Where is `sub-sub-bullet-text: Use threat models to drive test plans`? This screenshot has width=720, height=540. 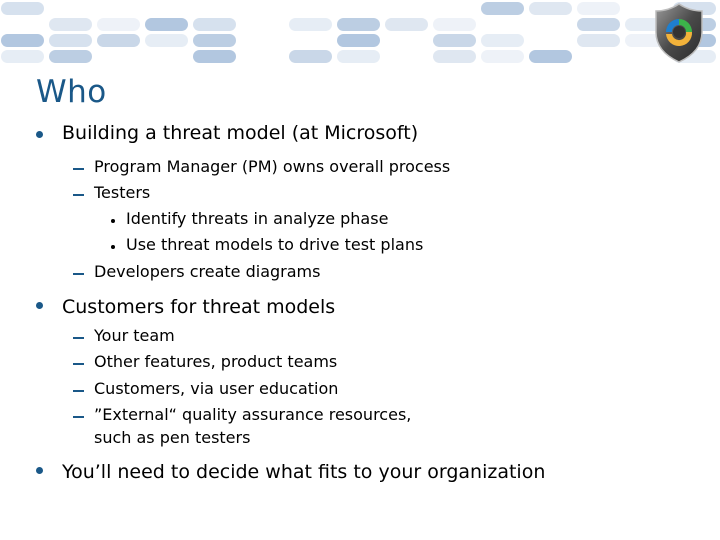
sub-sub-bullet-text: Use threat models to drive test plans is located at coordinates (275, 244).